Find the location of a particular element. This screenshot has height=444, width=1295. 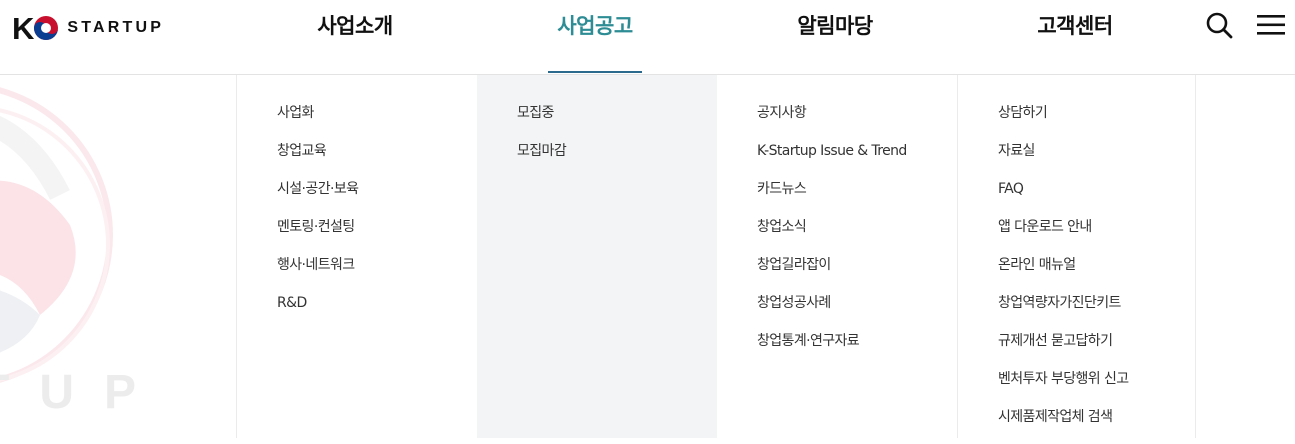

search-icon is located at coordinates (1219, 25).